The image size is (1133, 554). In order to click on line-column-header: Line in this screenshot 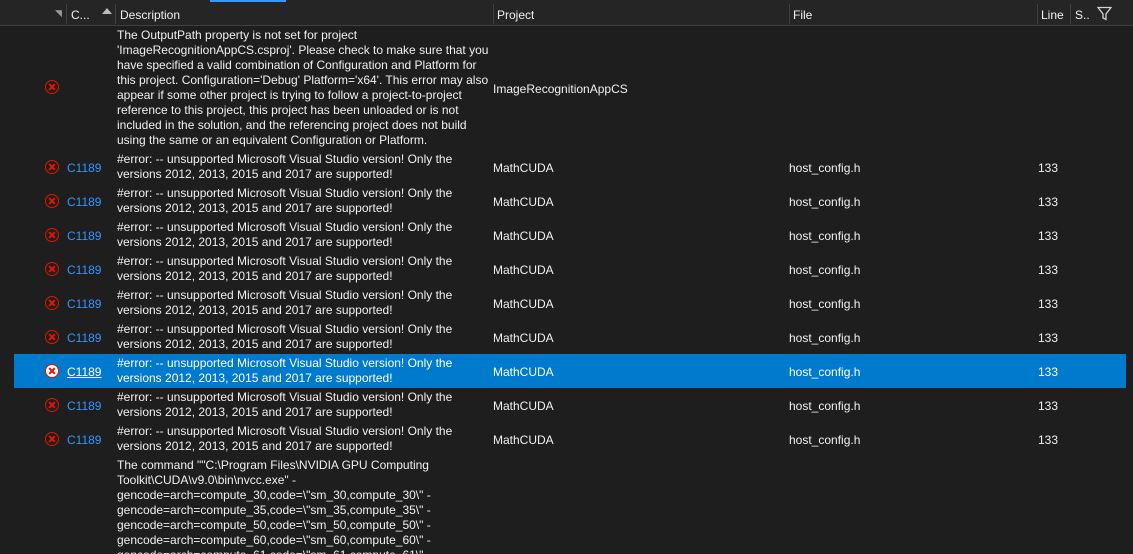, I will do `click(1052, 13)`.